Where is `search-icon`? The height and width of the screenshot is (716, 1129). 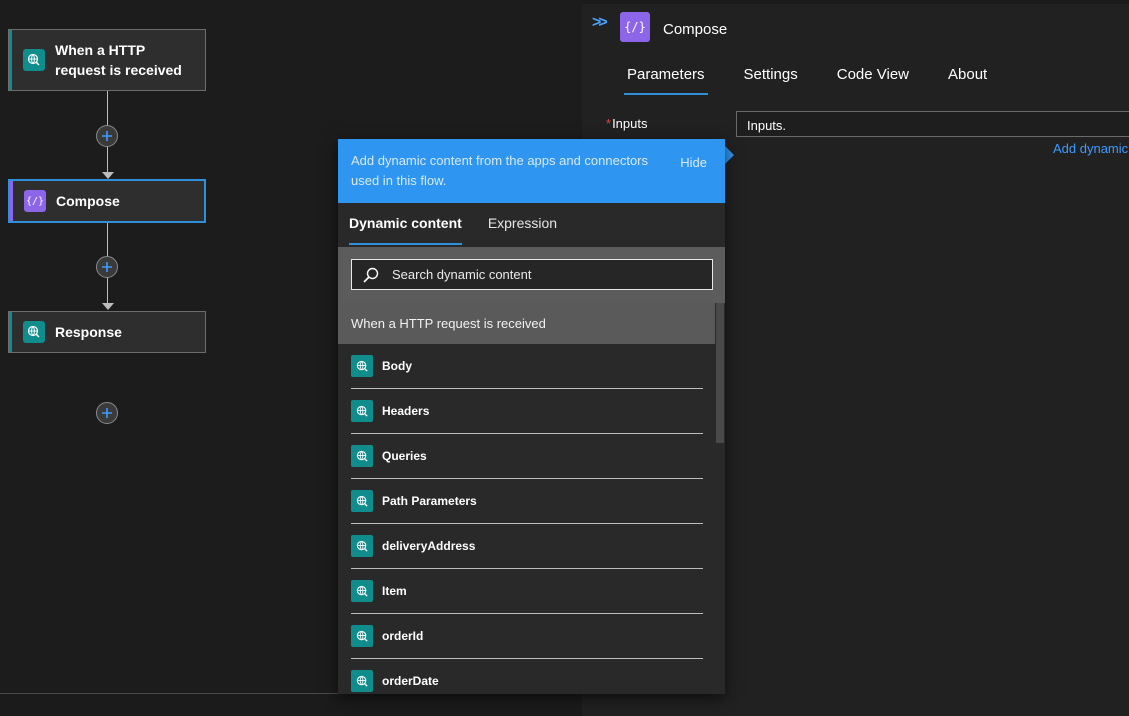
search-icon is located at coordinates (371, 275).